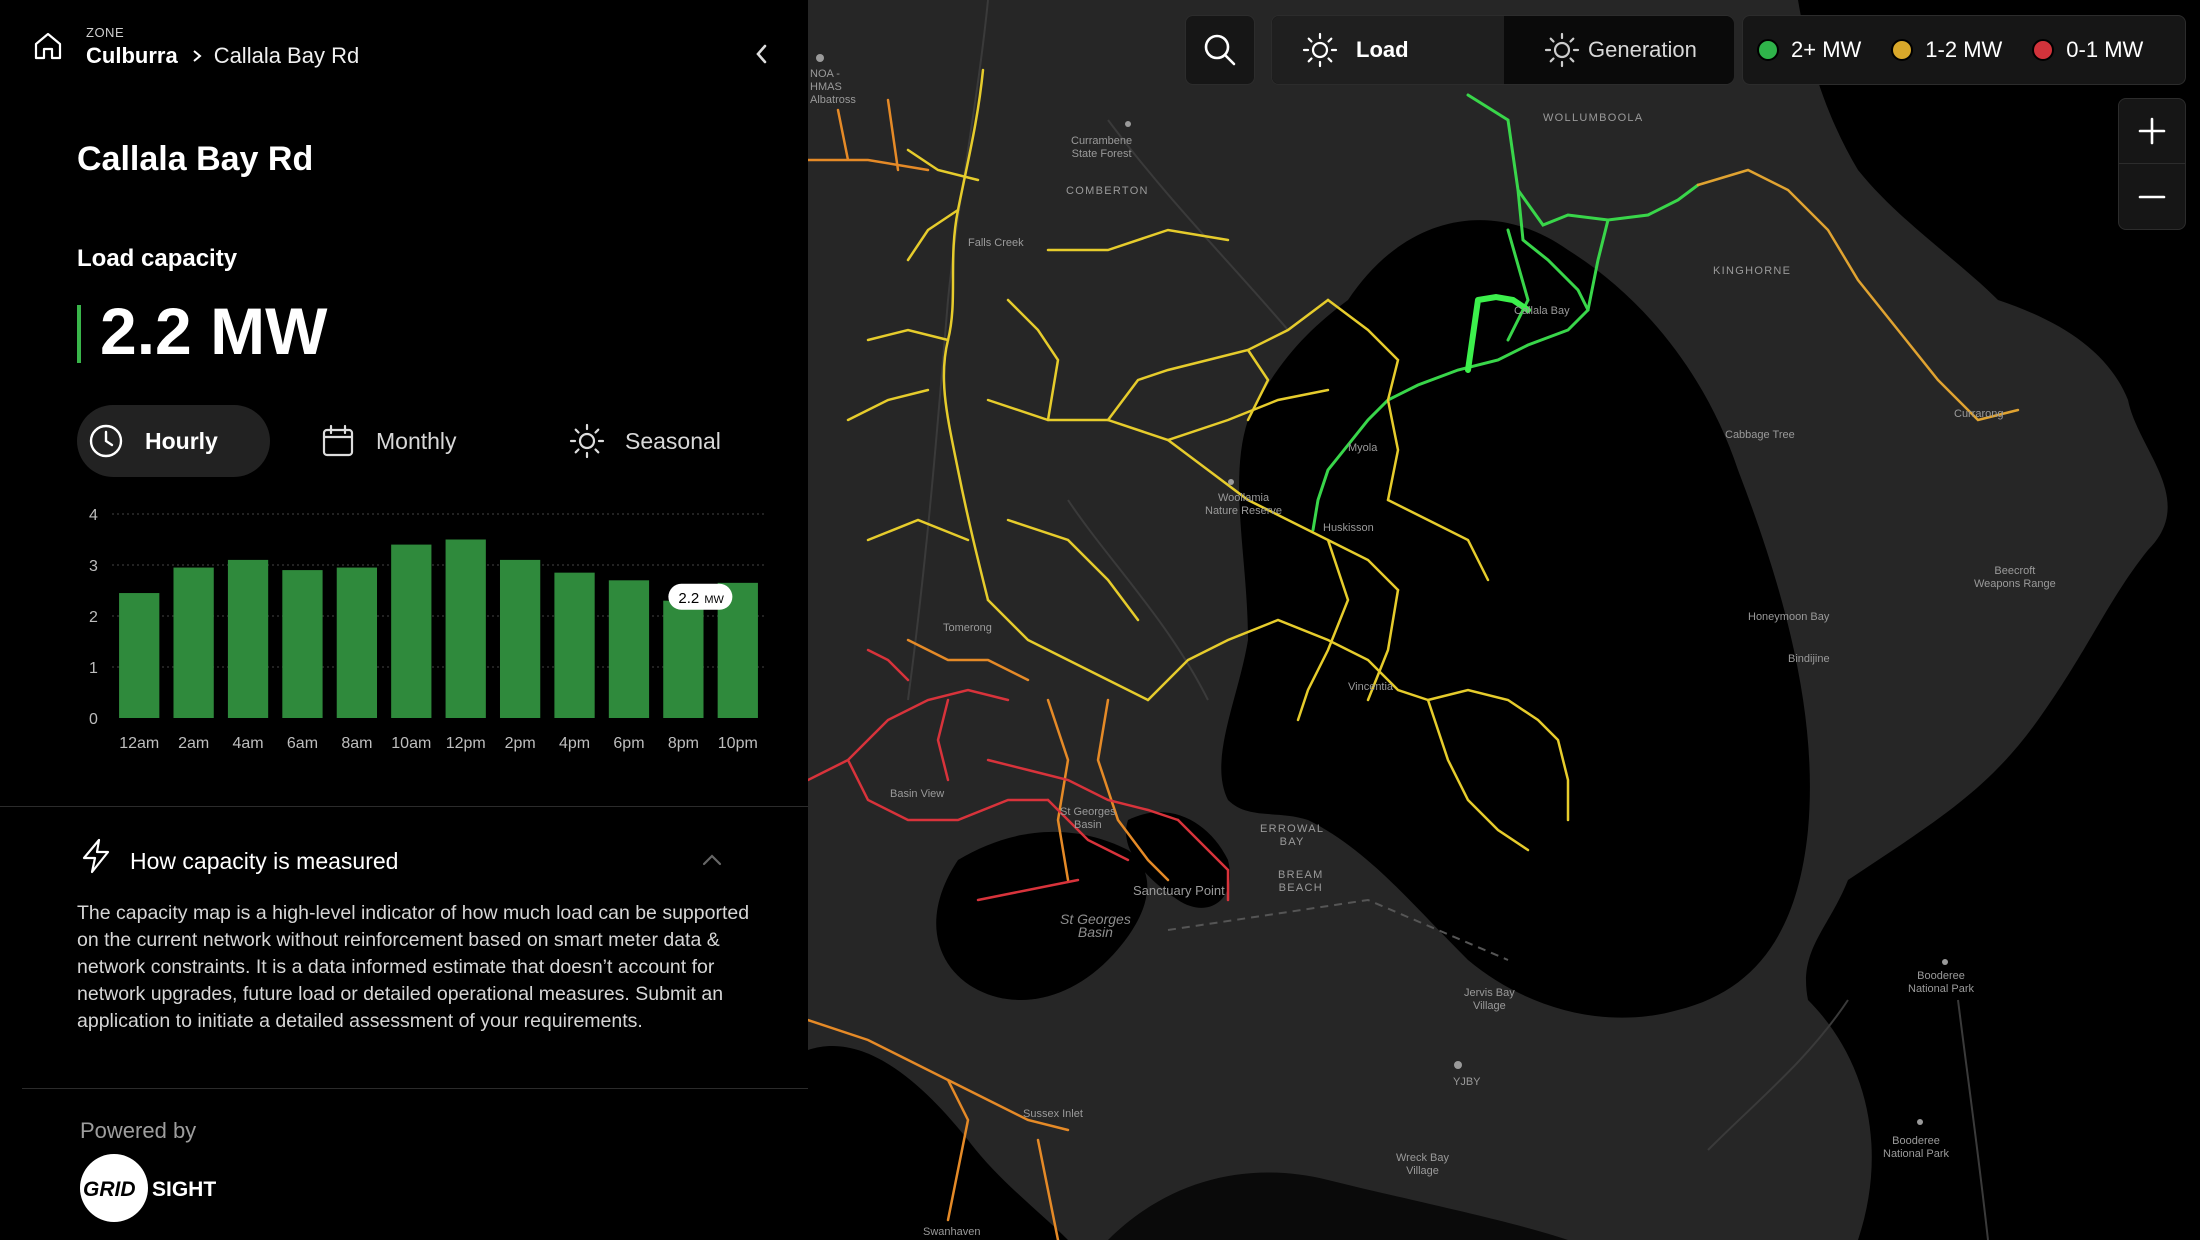 This screenshot has height=1240, width=2200. Describe the element at coordinates (1752, 271) in the screenshot. I see `place-label: KINGHORNE` at that location.